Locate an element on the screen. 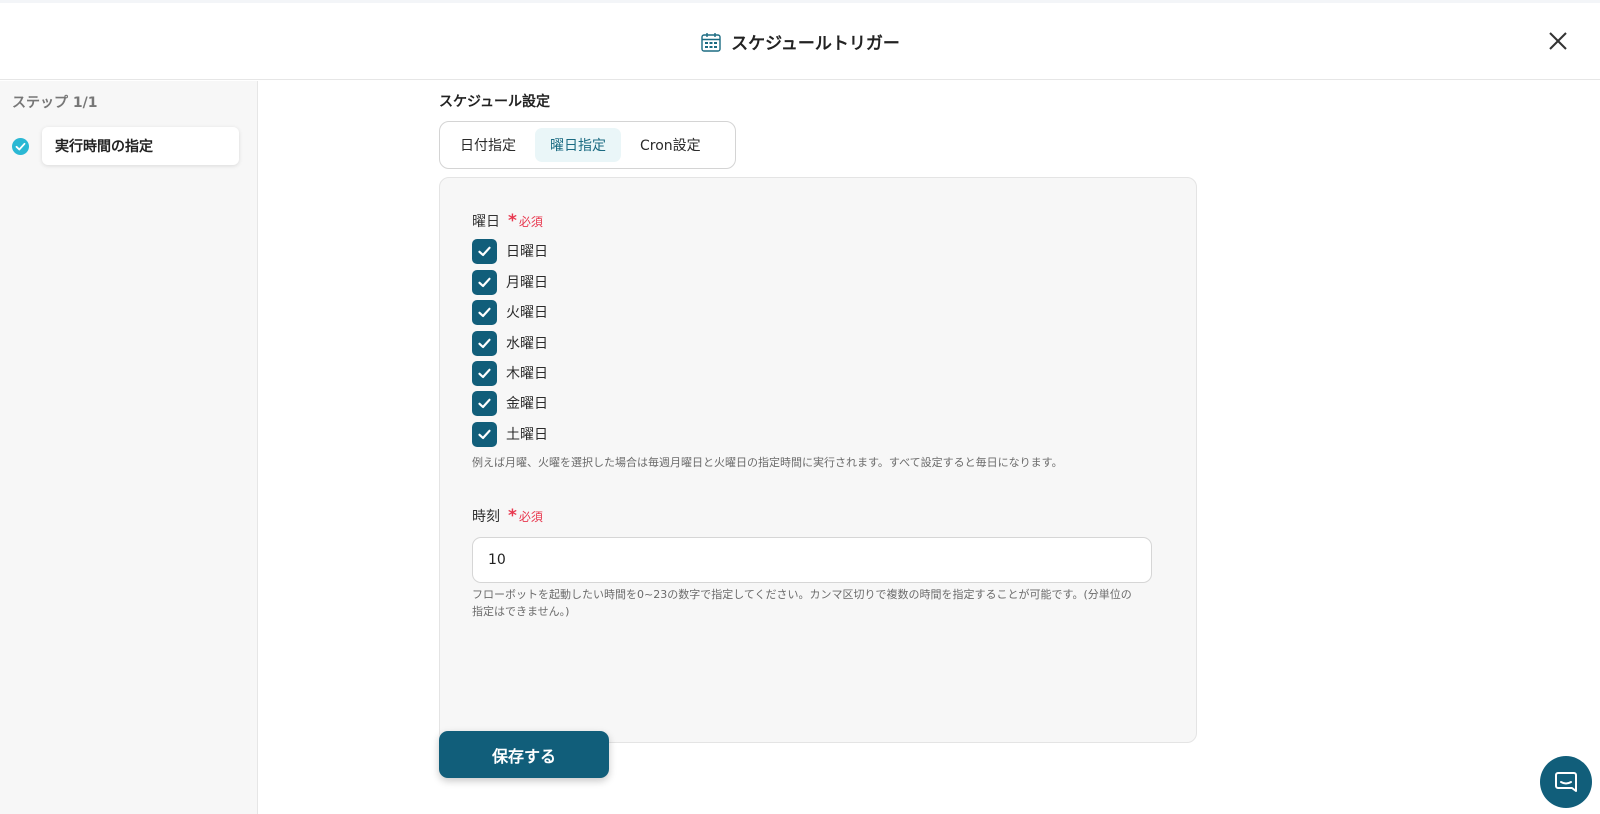  save-button: 保存する is located at coordinates (524, 754).